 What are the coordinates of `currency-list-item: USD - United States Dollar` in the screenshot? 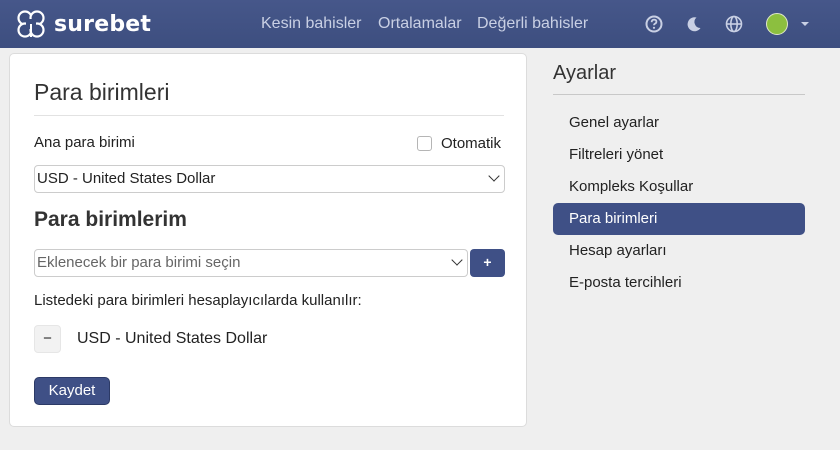 It's located at (172, 338).